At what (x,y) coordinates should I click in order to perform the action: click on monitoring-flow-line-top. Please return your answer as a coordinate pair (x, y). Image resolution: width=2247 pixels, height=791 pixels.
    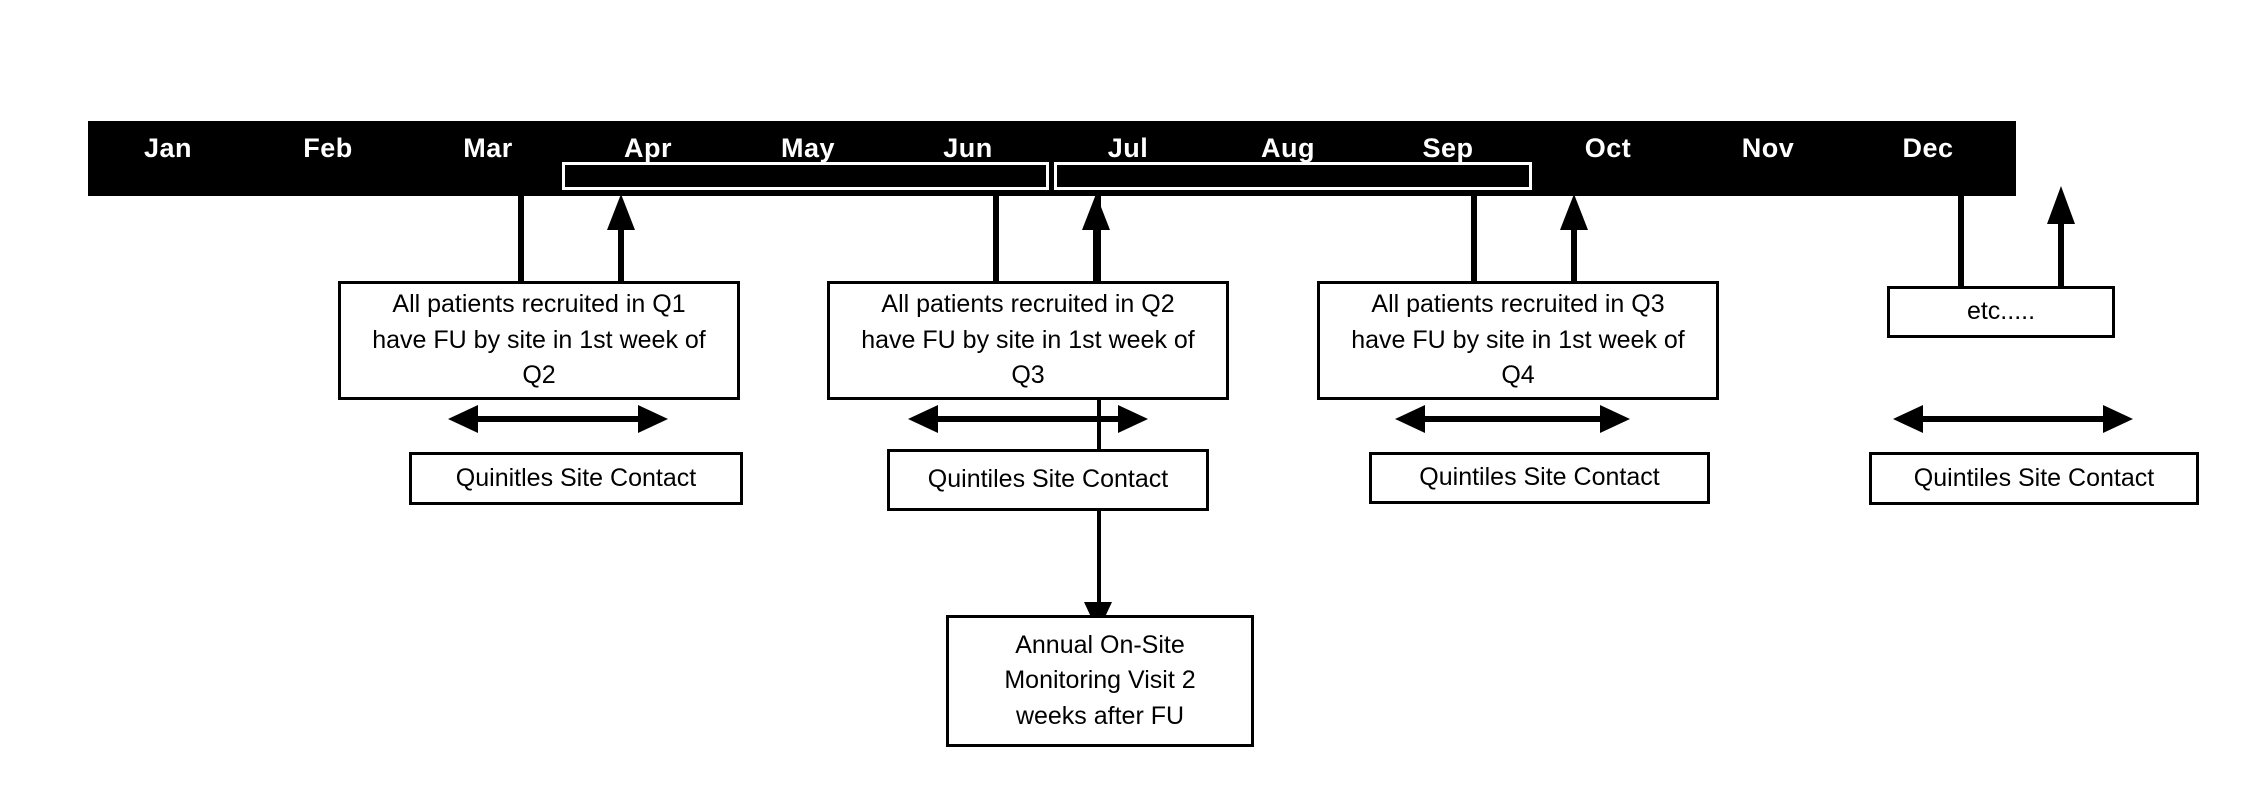
    Looking at the image, I should click on (1099, 238).